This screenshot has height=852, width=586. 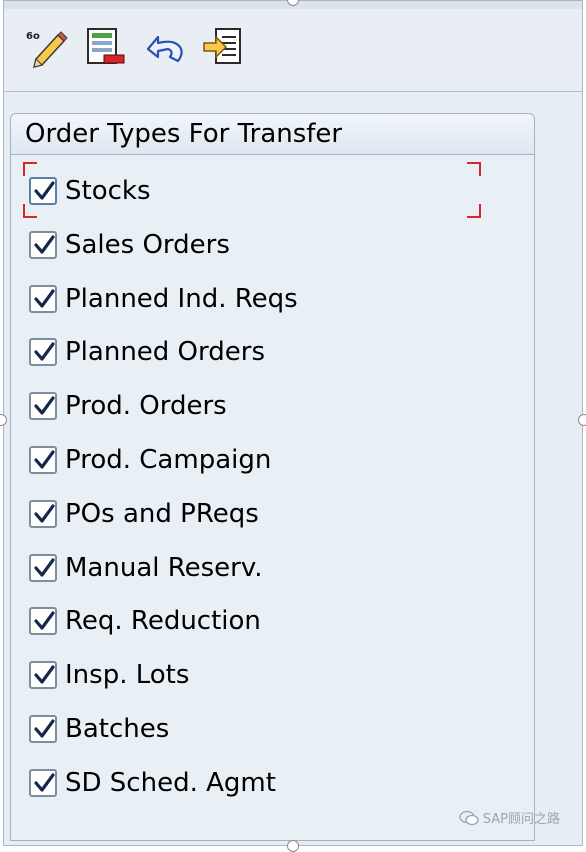 I want to click on edit-button: 6o, so click(x=46, y=47).